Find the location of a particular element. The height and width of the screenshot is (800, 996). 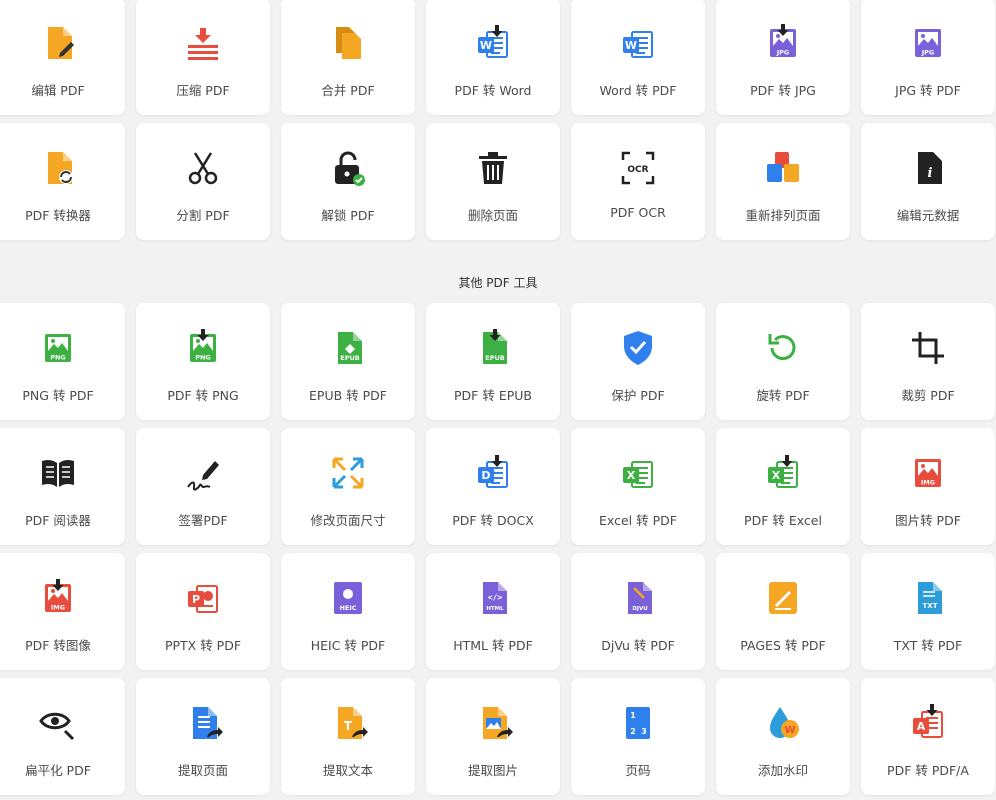

tool-card-excel-to-pdf: X Excel 转 PDF is located at coordinates (638, 486).